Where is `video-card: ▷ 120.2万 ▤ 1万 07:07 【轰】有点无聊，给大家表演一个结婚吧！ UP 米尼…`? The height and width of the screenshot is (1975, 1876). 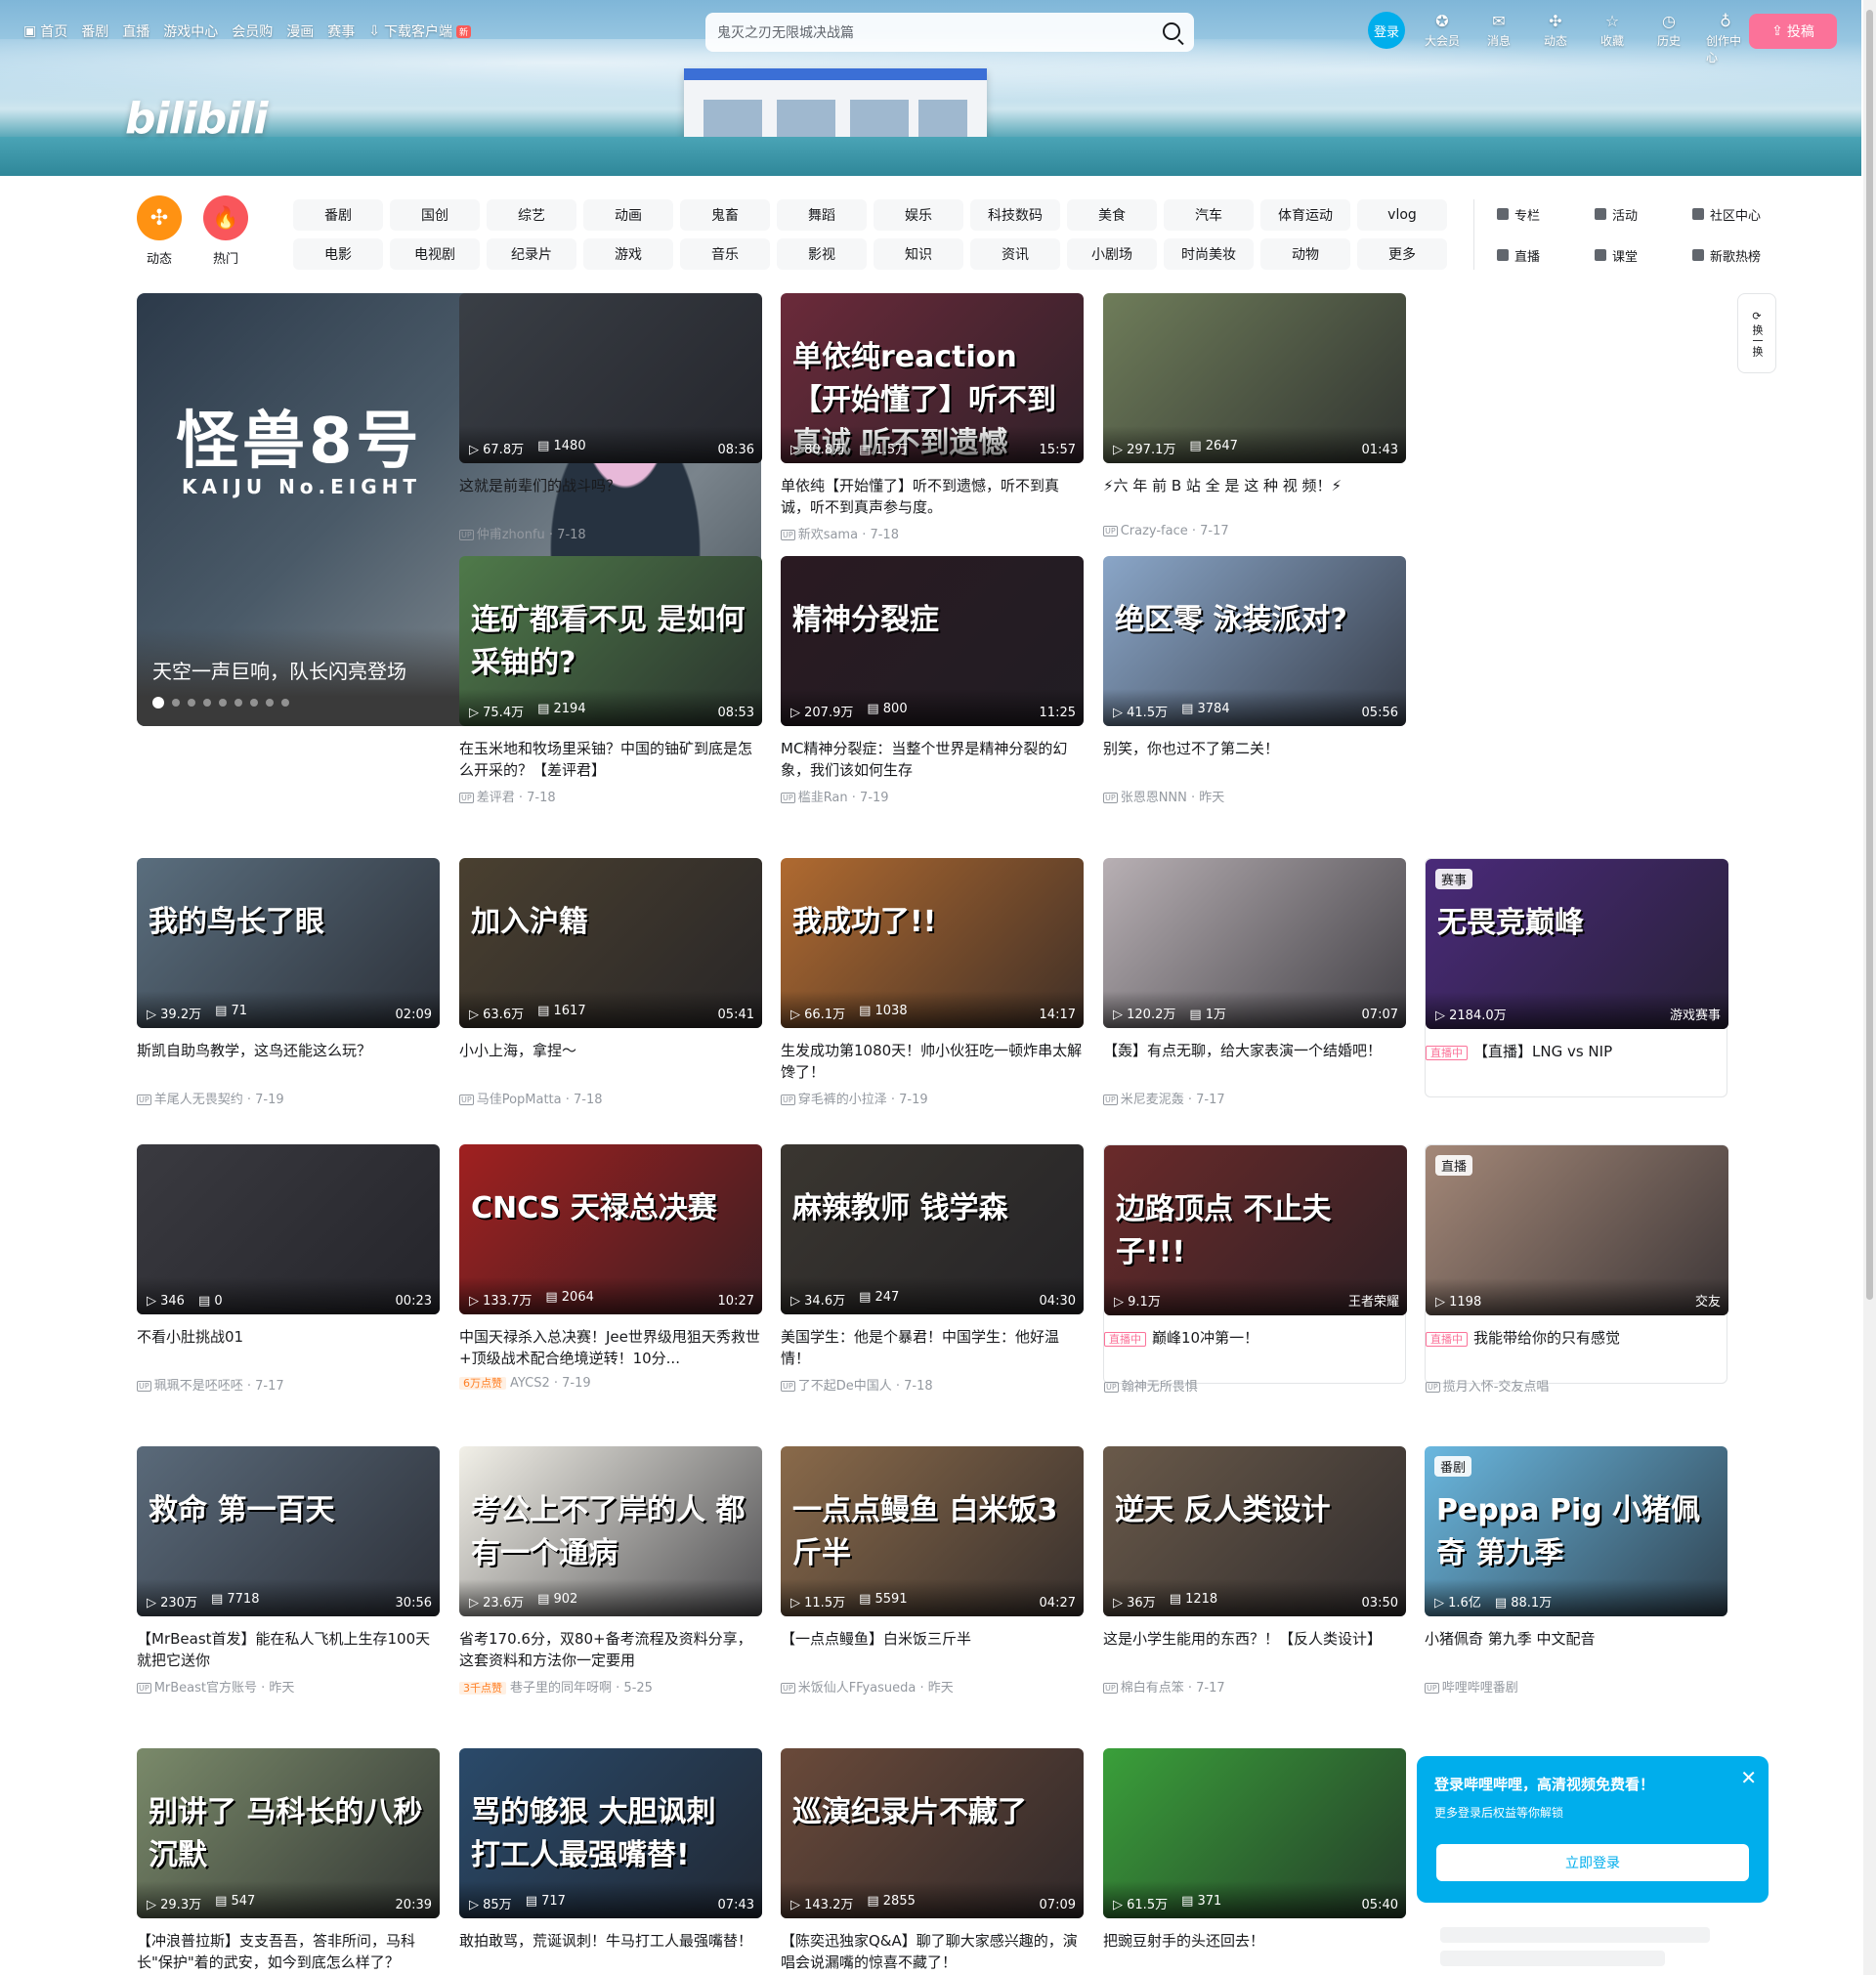 video-card: ▷ 120.2万 ▤ 1万 07:07 【轰】有点无聊，给大家表演一个结婚吧！ UP 米尼… is located at coordinates (1254, 983).